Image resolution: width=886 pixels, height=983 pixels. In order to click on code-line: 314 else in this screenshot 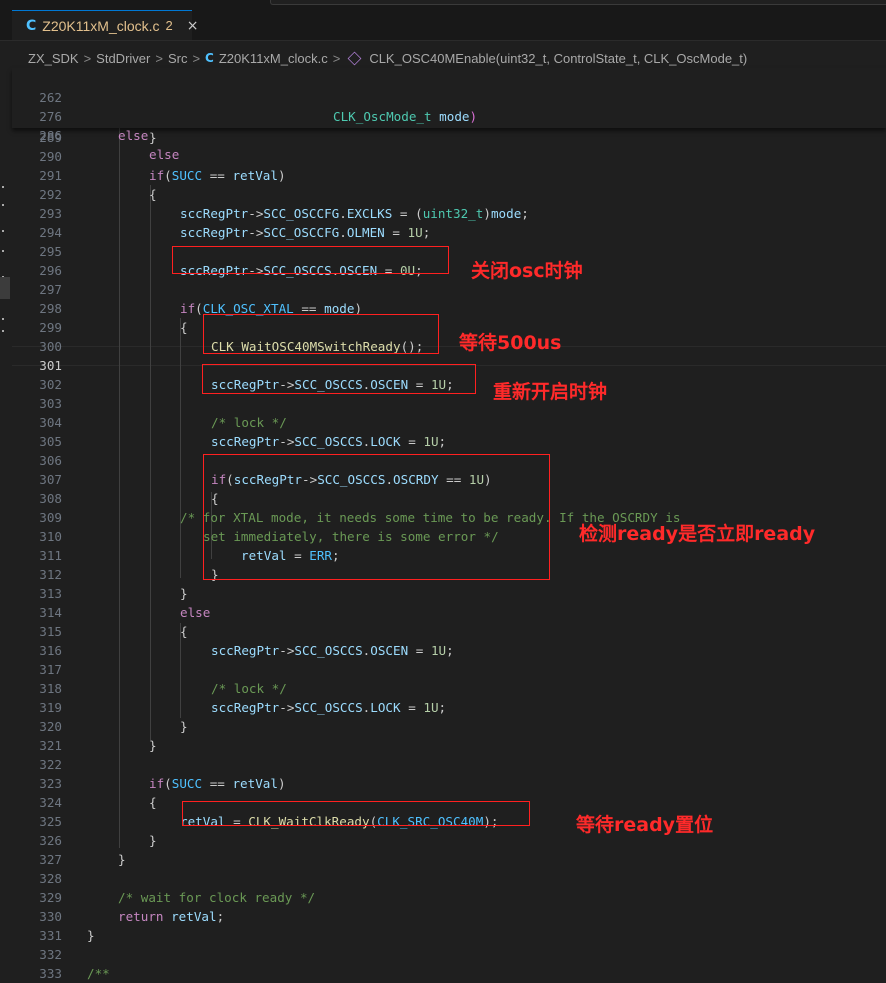, I will do `click(449, 612)`.